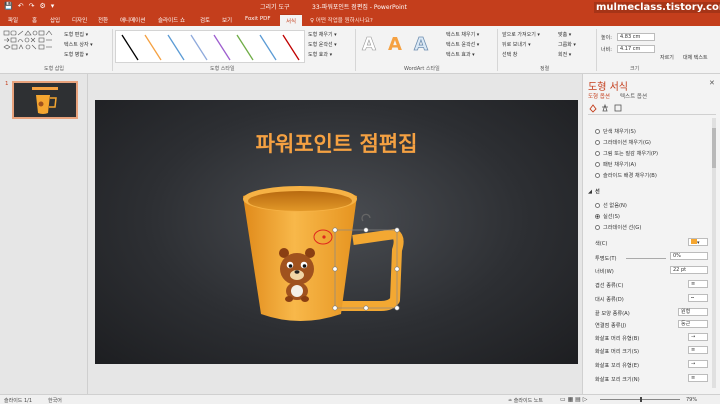 The height and width of the screenshot is (404, 720). What do you see at coordinates (53, 6) in the screenshot?
I see `qat-more-icon: ▾` at bounding box center [53, 6].